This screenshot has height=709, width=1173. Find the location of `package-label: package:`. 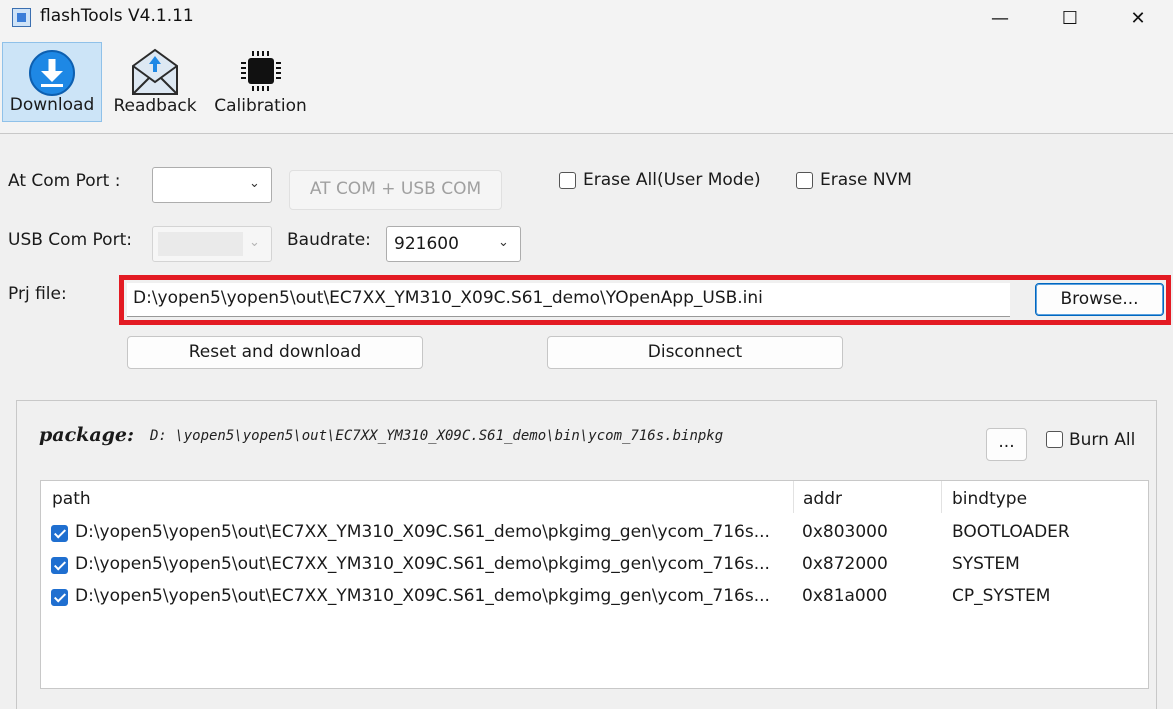

package-label: package: is located at coordinates (87, 435).